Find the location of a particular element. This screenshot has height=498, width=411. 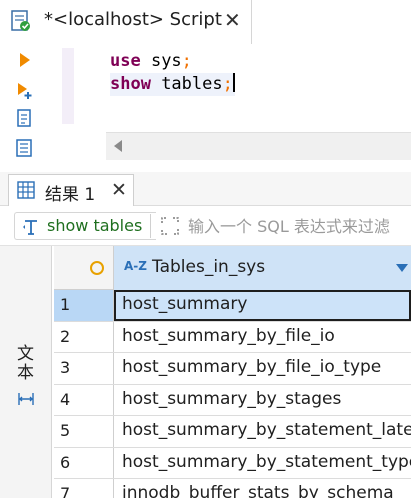

column-header-tables-in-sys: A-Z Tables_in_sys is located at coordinates (262, 268).